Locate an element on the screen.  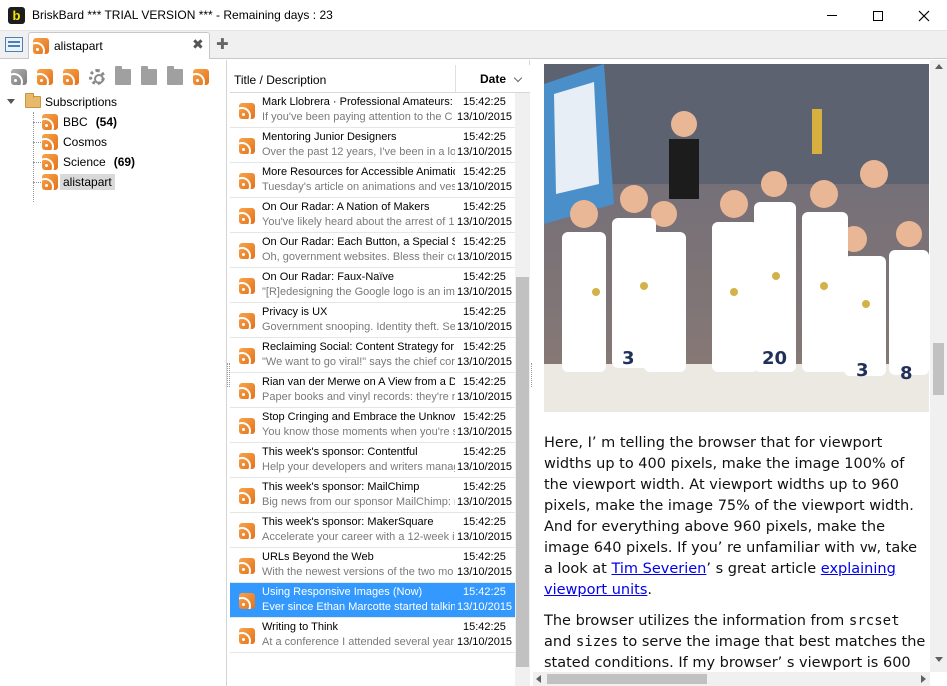
maximize-button is located at coordinates (878, 15).